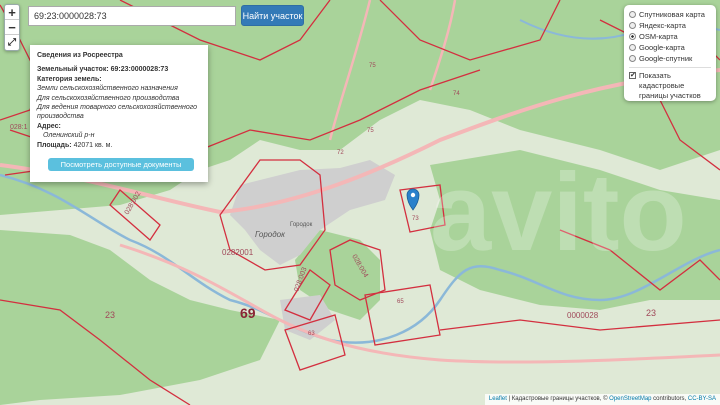 The image size is (720, 405). I want to click on address-value: Оленинский р-н, so click(69, 136).